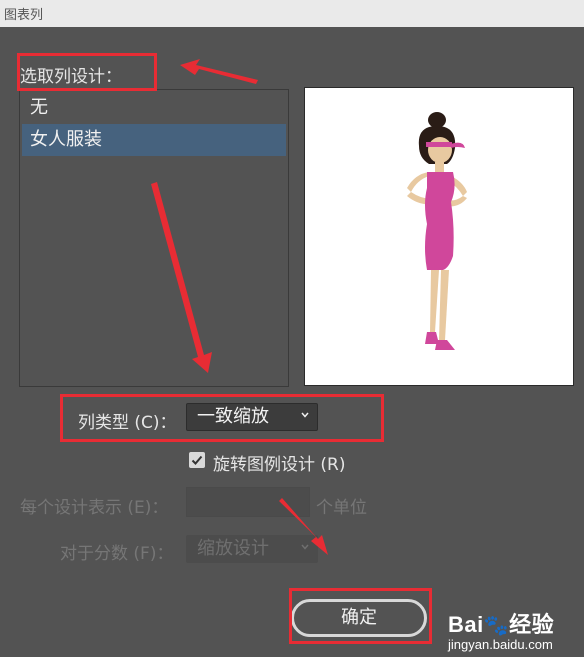  I want to click on baidu-watermark: Bai🐾经验 jingyan.baidu.com, so click(501, 629).